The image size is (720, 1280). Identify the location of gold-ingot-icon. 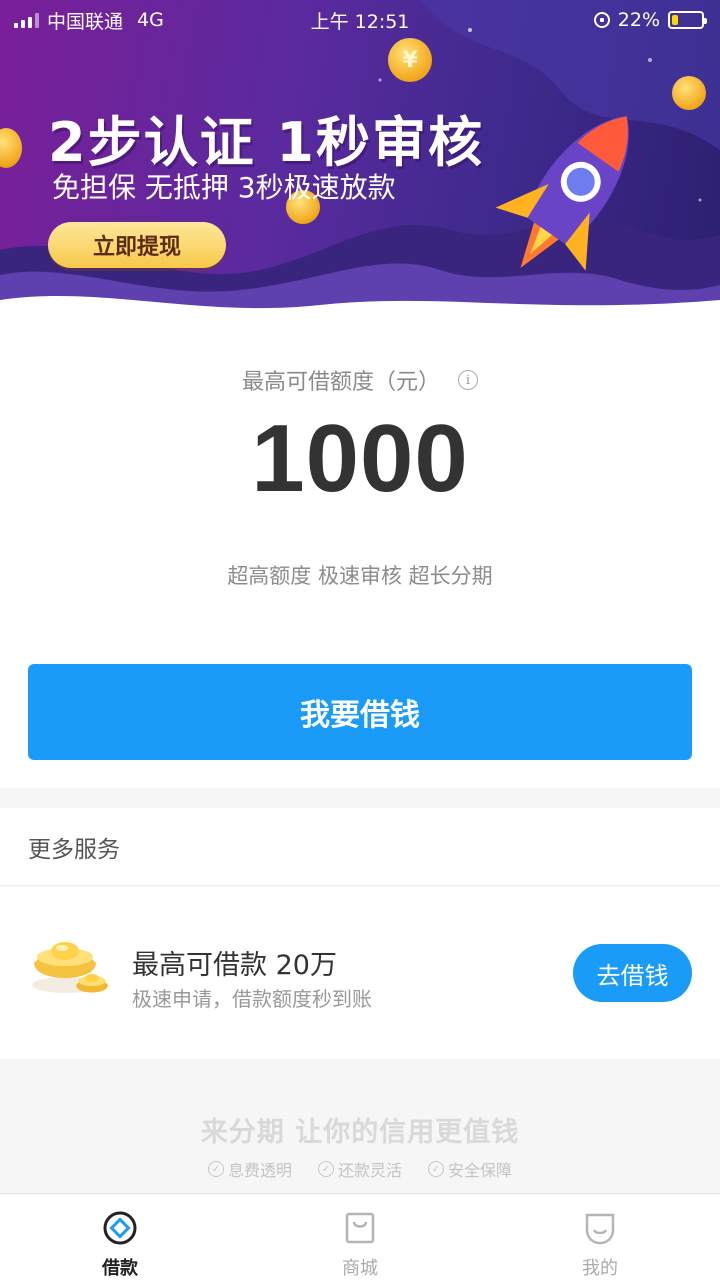
(70, 967).